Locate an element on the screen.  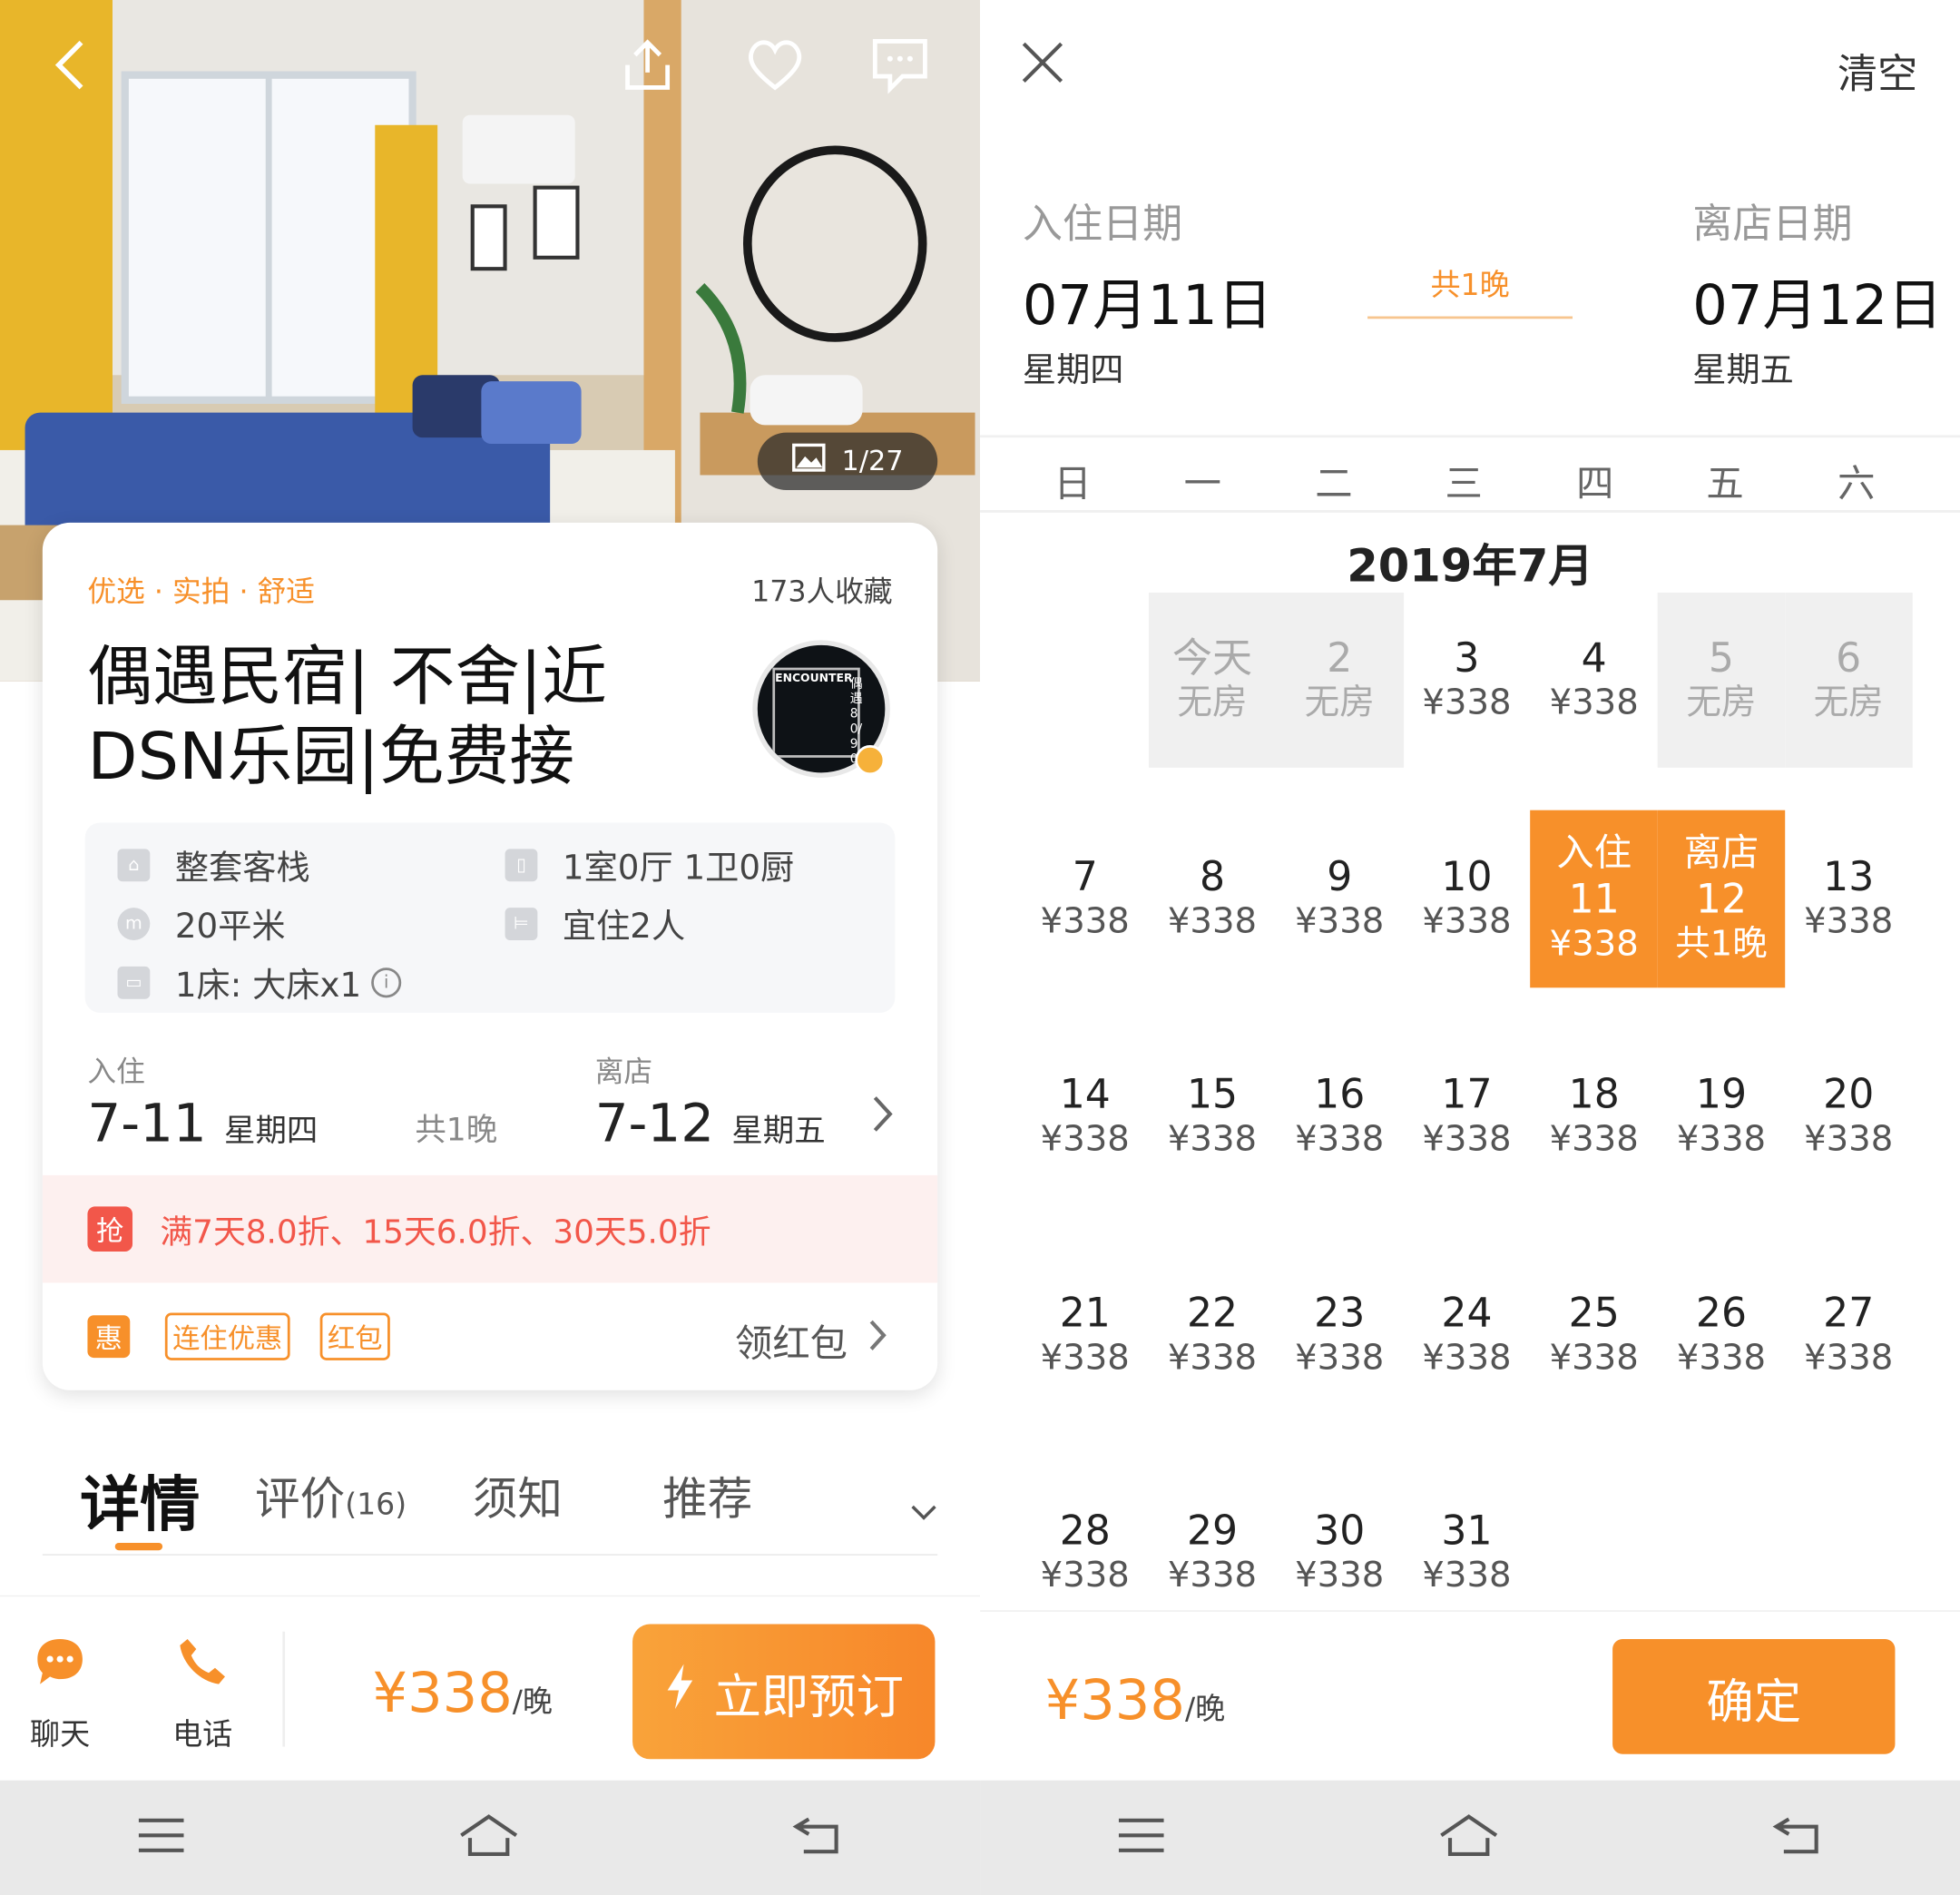
host-badge-icon is located at coordinates (870, 761).